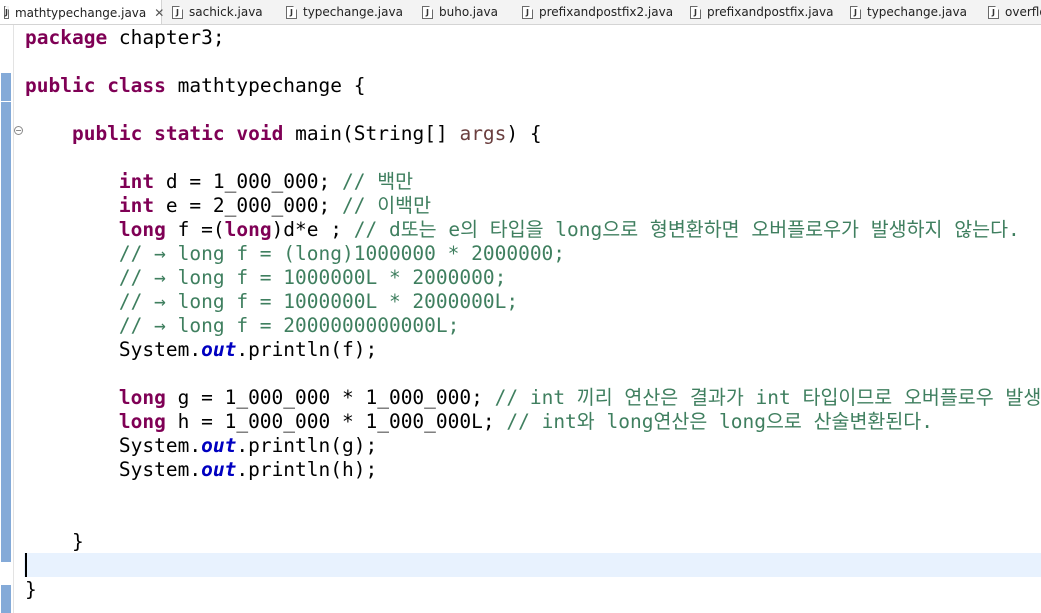 The width and height of the screenshot is (1041, 613). What do you see at coordinates (533, 350) in the screenshot?
I see `code-line: System.out.println(f);` at bounding box center [533, 350].